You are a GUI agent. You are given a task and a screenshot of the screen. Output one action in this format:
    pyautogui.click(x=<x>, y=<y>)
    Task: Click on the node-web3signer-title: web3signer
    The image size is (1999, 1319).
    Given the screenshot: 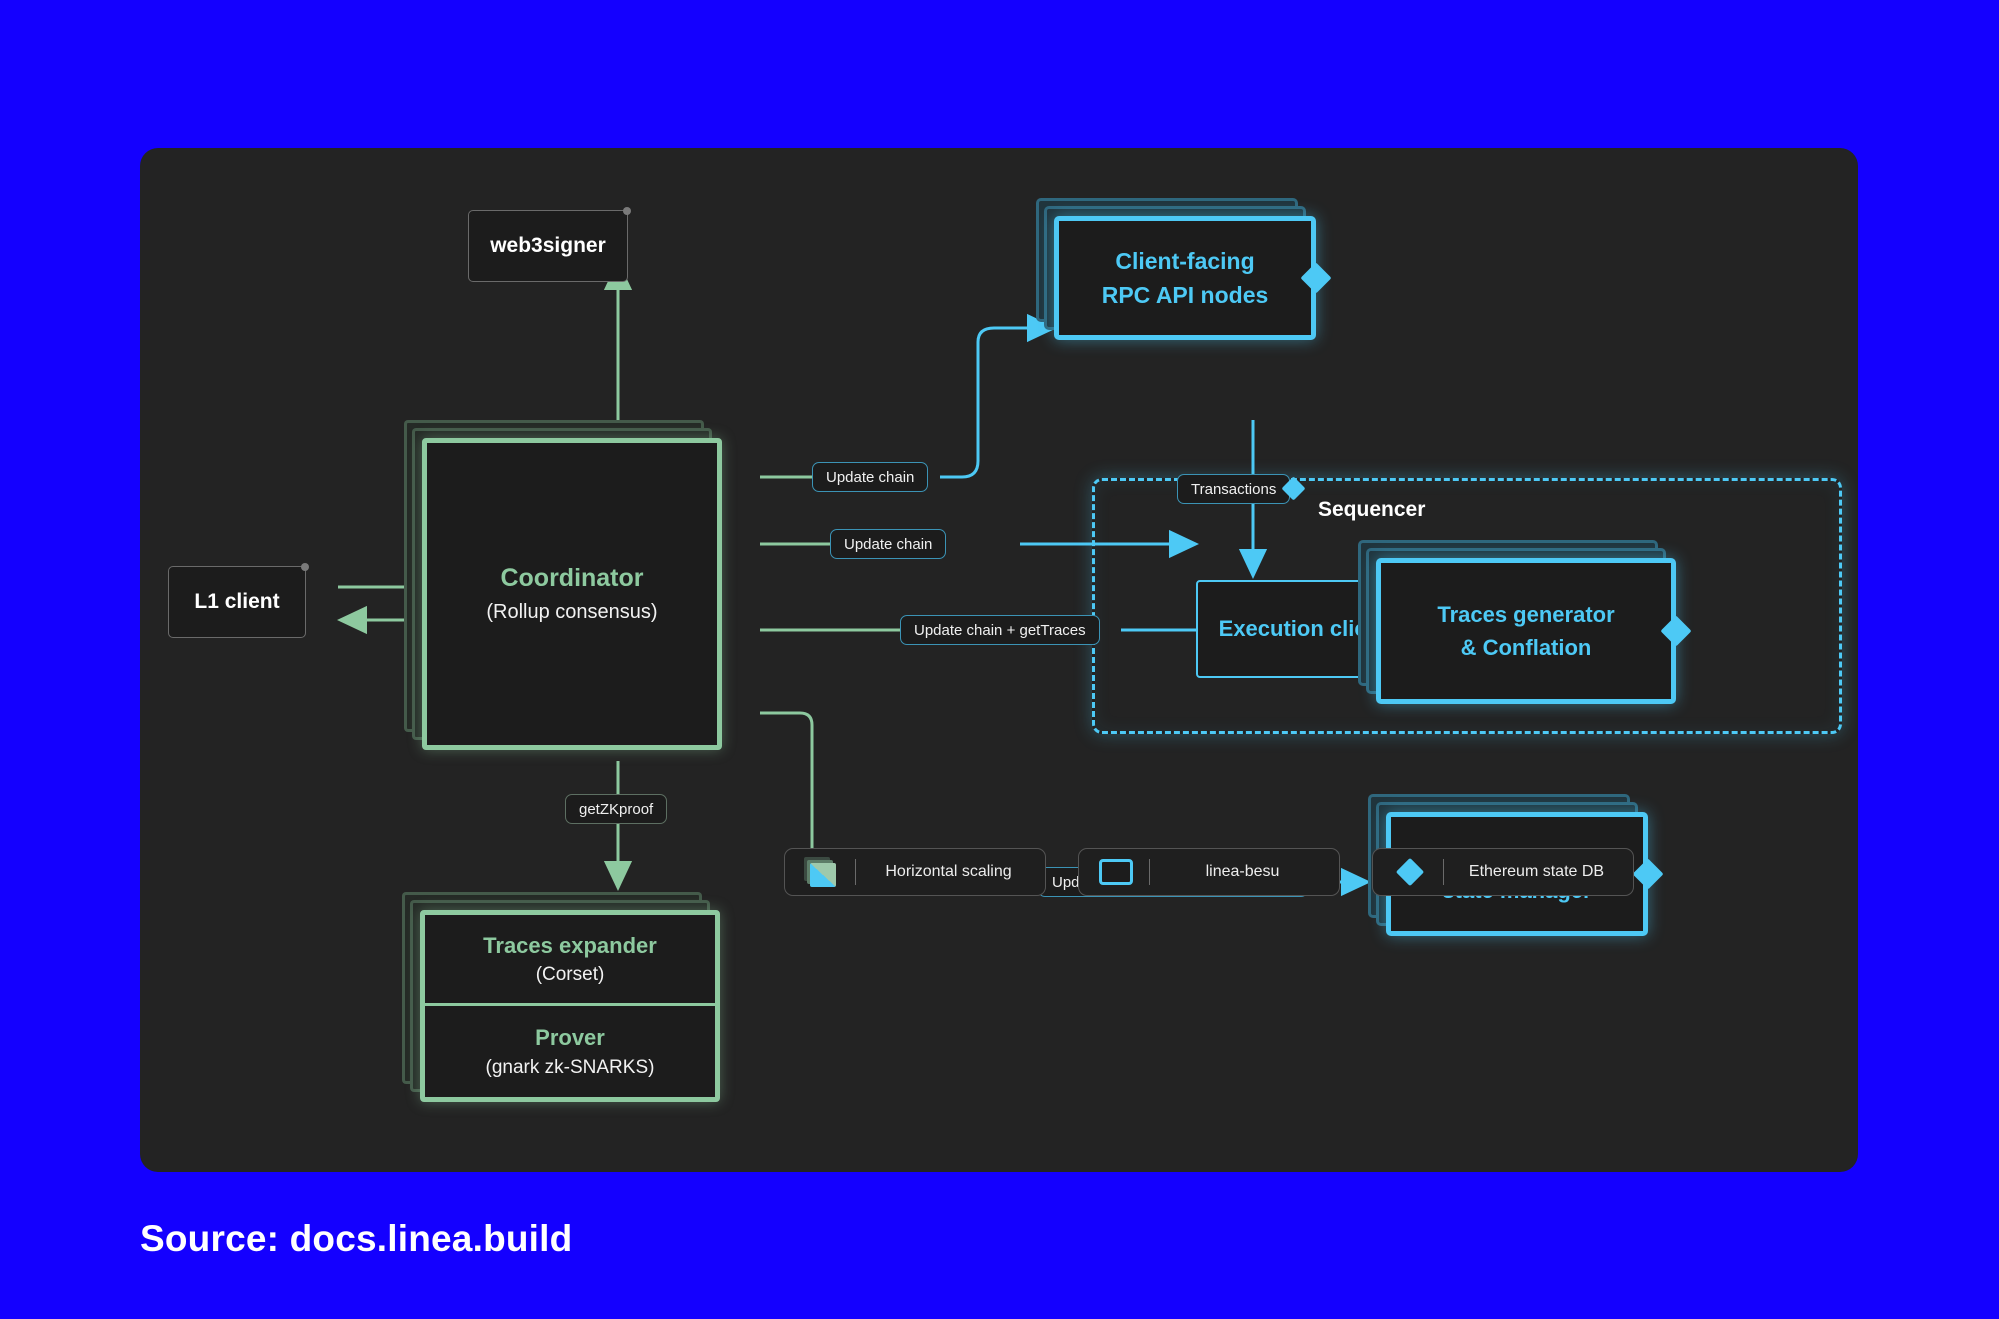 What is the action you would take?
    pyautogui.click(x=548, y=246)
    